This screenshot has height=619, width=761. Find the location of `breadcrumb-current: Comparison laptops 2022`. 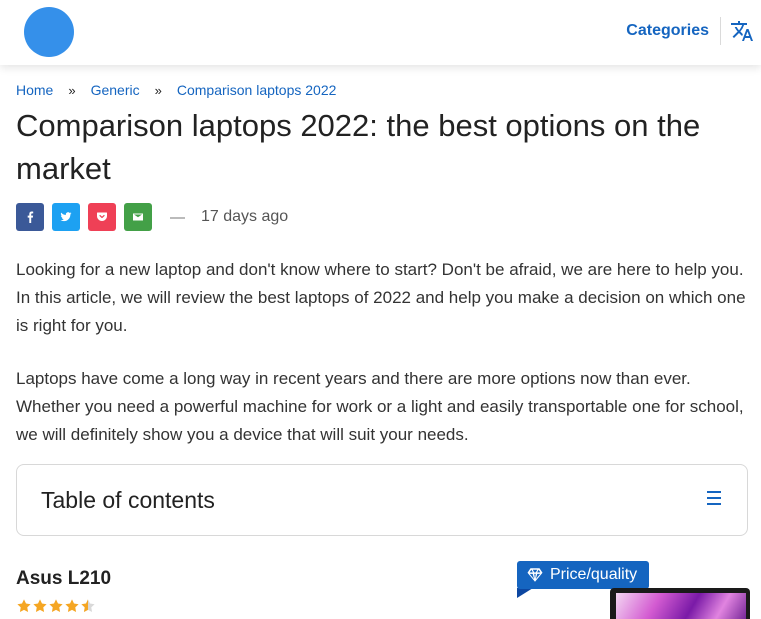

breadcrumb-current: Comparison laptops 2022 is located at coordinates (257, 90).